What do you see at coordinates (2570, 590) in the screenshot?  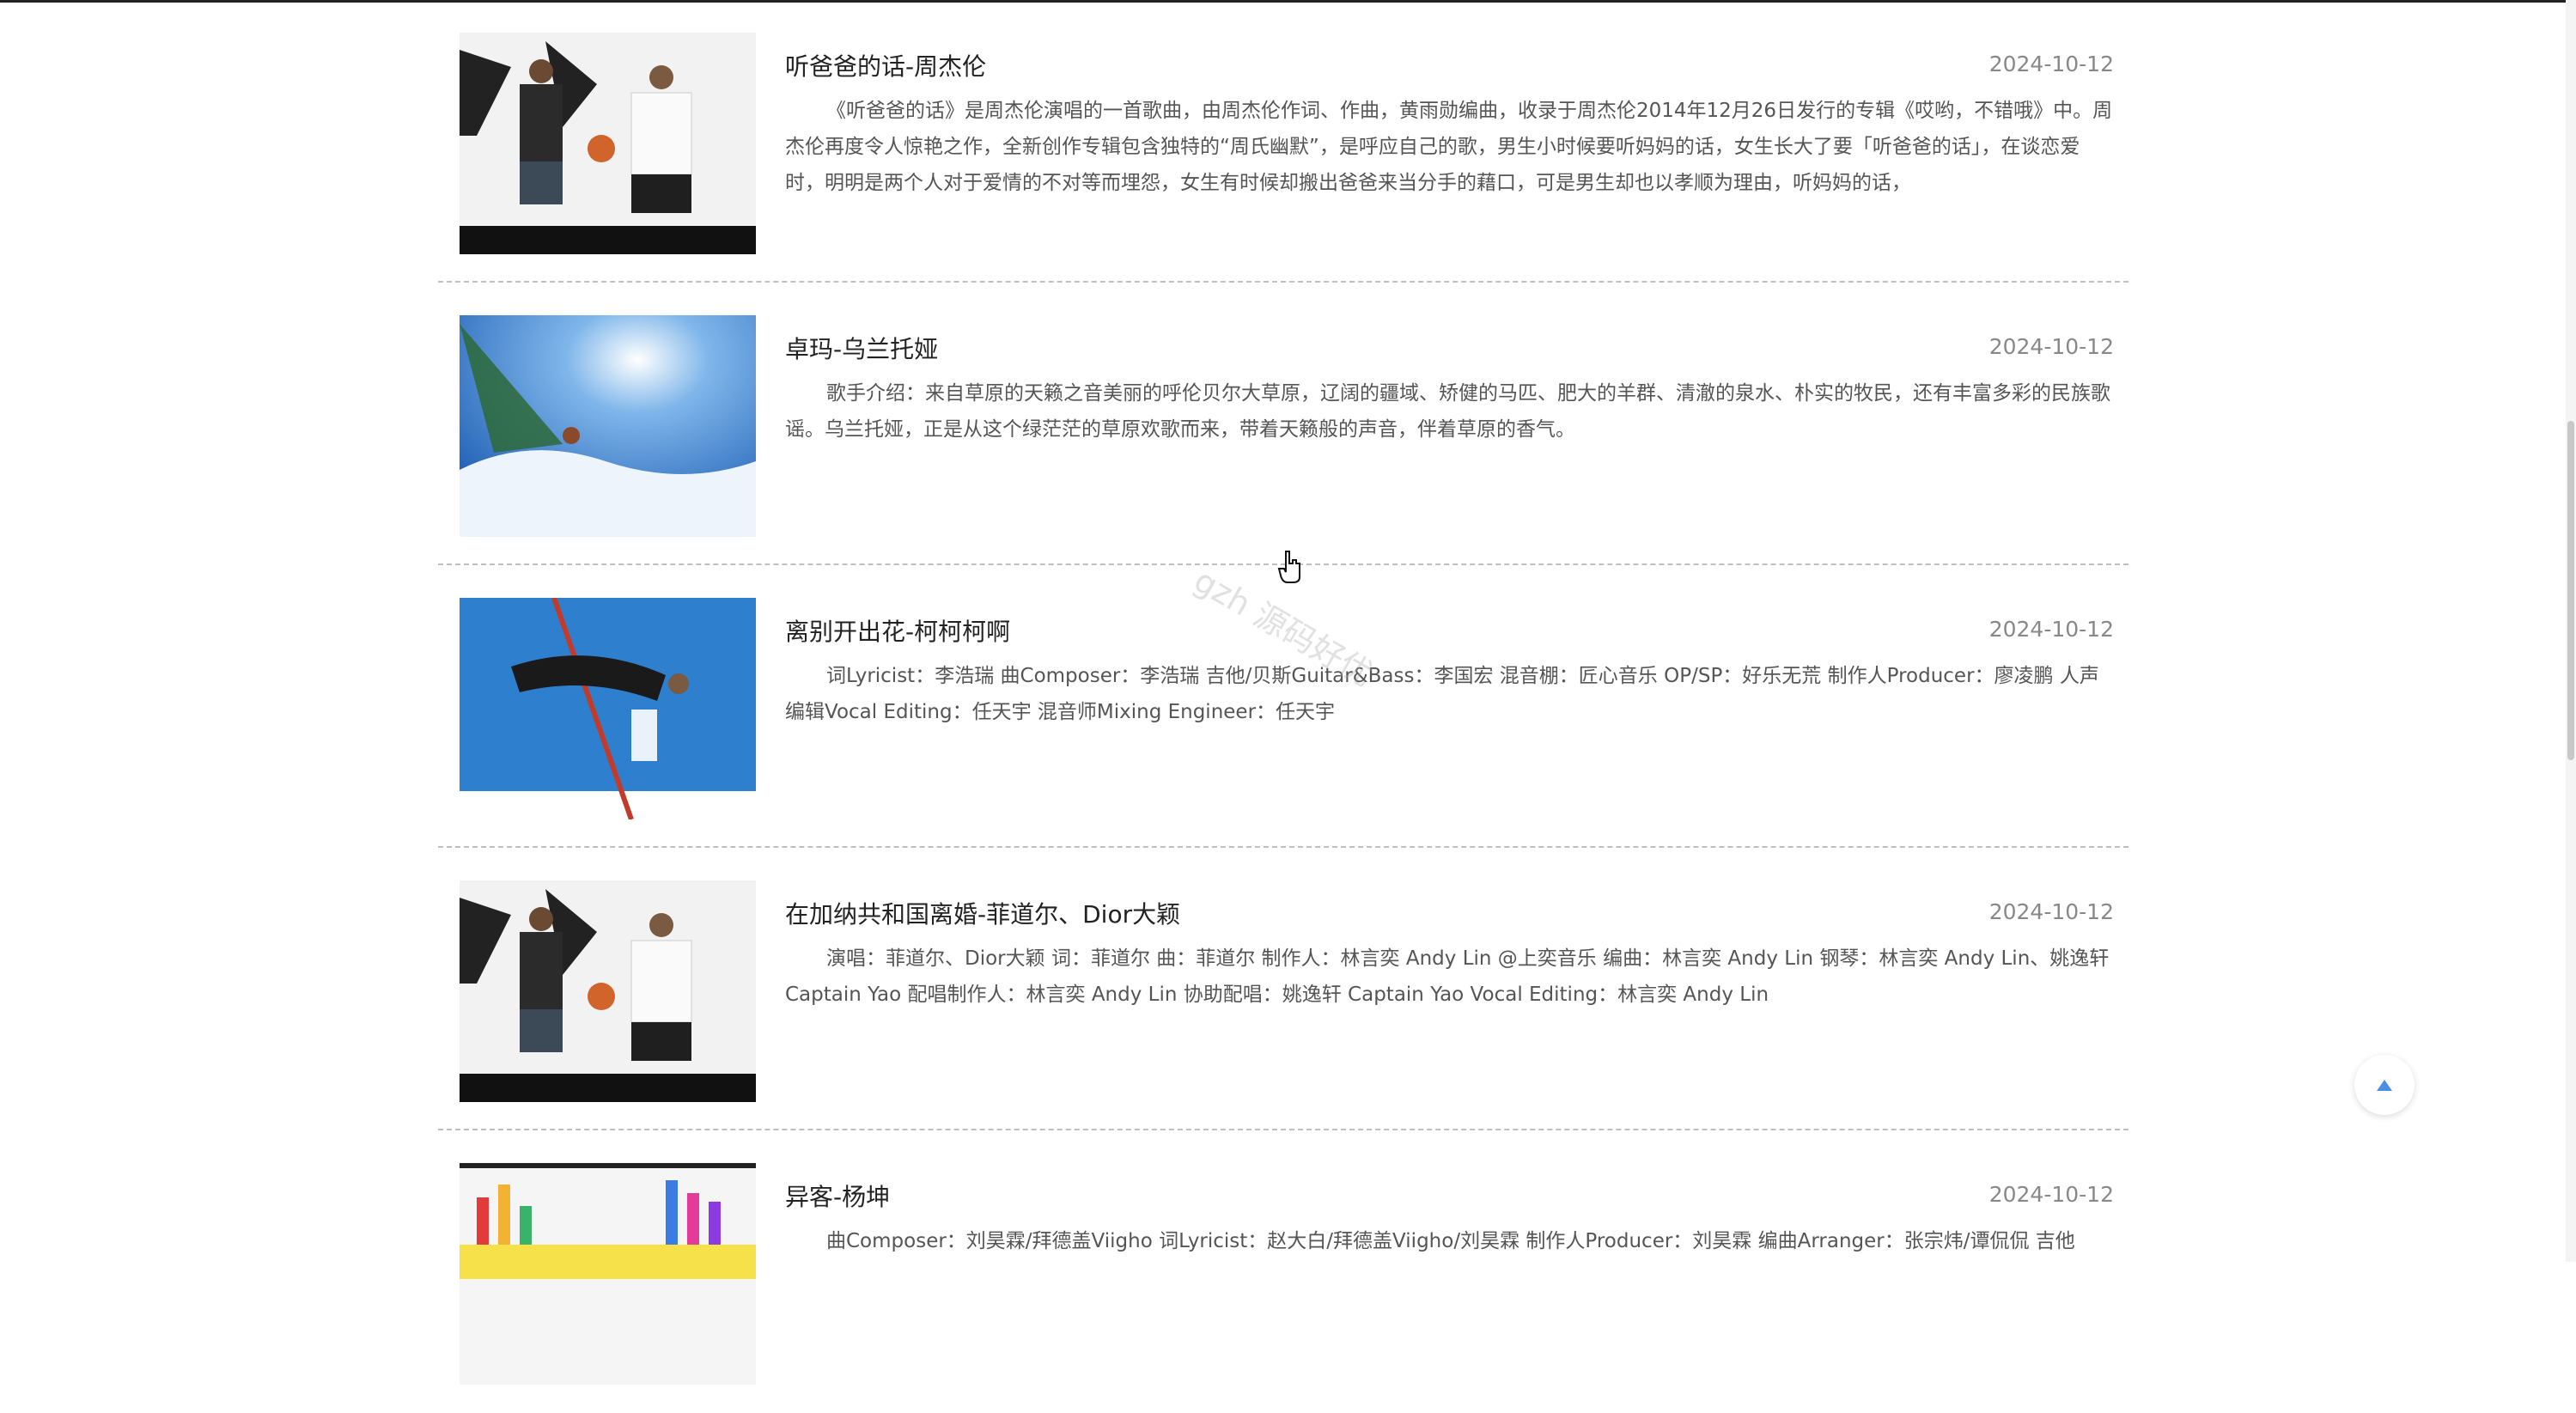 I see `scrollbar-thumb` at bounding box center [2570, 590].